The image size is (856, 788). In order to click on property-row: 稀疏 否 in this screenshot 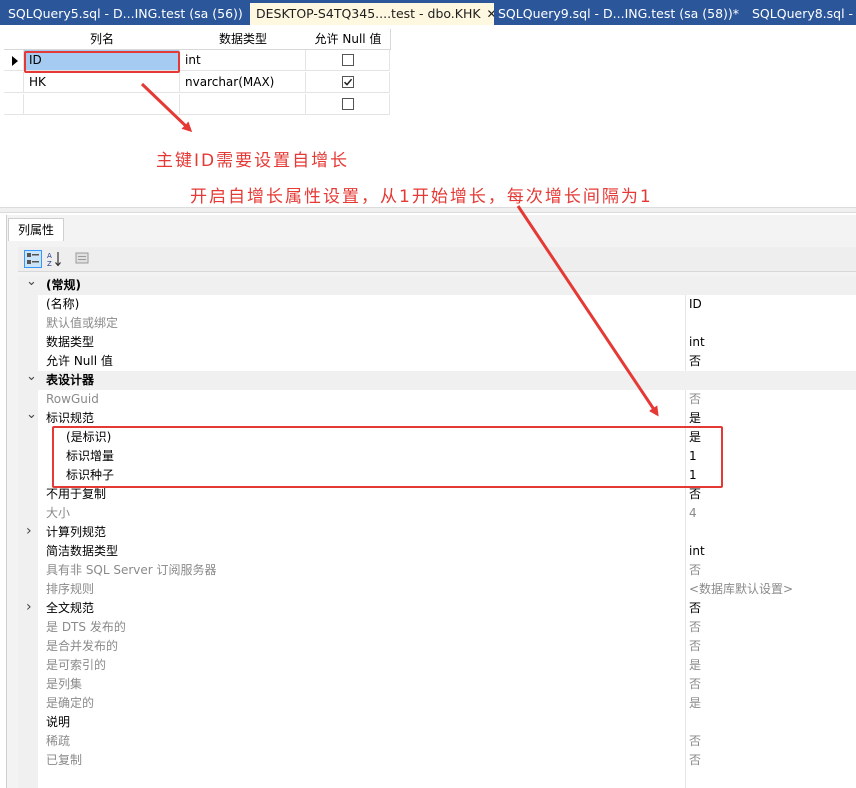, I will do `click(437, 741)`.